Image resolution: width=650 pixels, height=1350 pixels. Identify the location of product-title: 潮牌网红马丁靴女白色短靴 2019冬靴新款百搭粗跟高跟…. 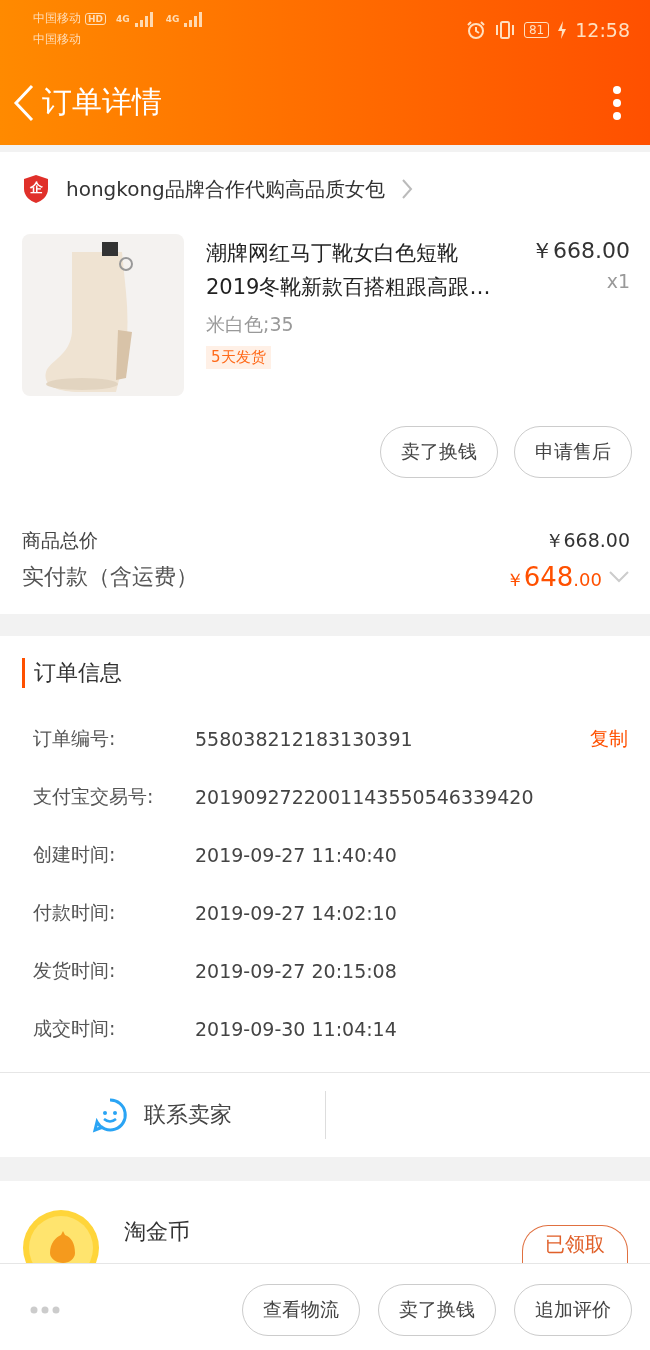
(348, 270).